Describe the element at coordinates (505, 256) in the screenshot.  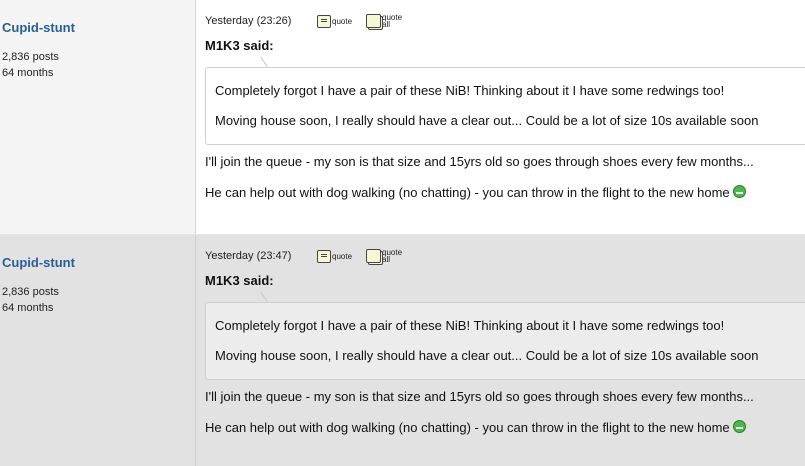
I see `post-meta: Yesterday (23:47) quote quote all` at that location.